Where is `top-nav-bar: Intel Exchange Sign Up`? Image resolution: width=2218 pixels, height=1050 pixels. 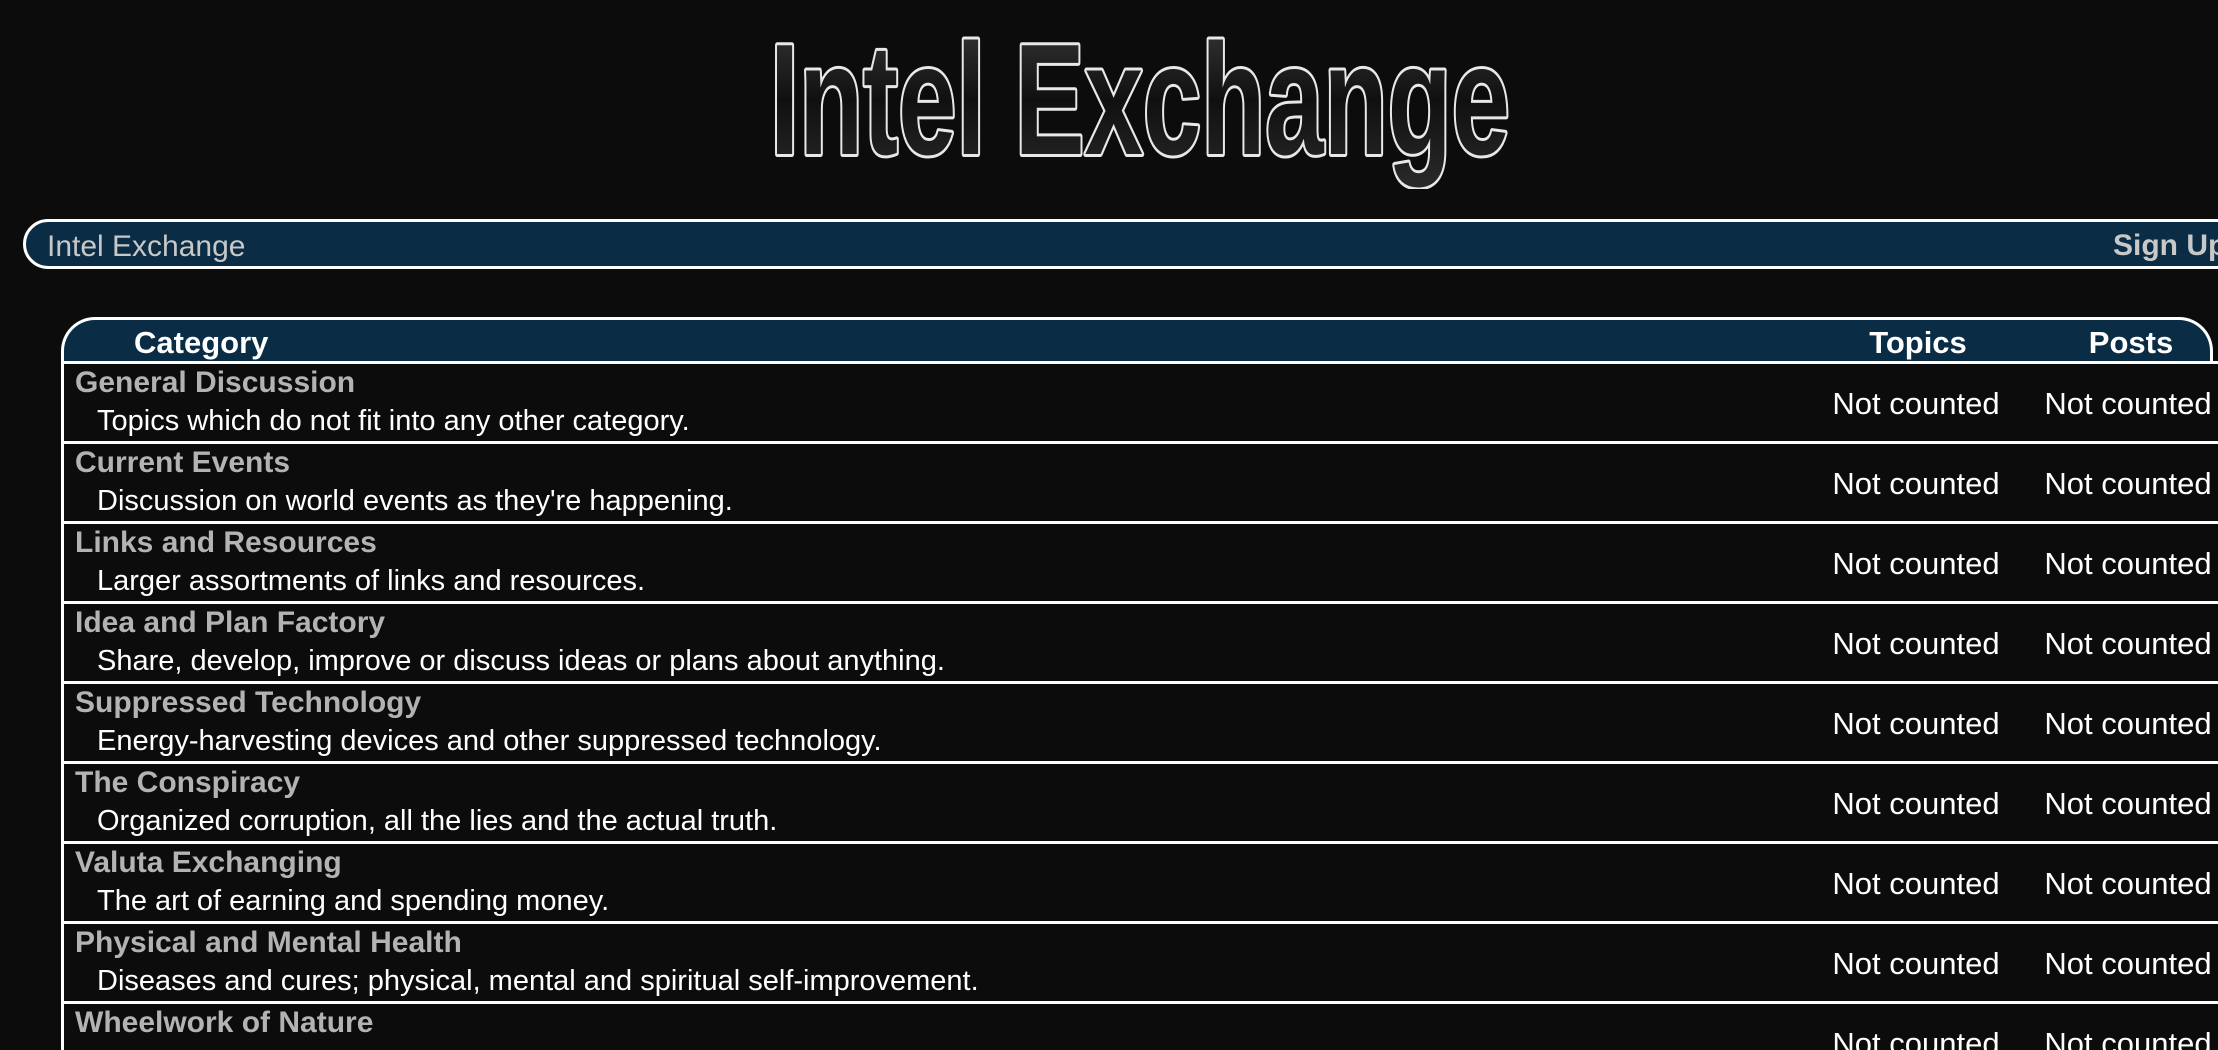 top-nav-bar: Intel Exchange Sign Up is located at coordinates (1120, 244).